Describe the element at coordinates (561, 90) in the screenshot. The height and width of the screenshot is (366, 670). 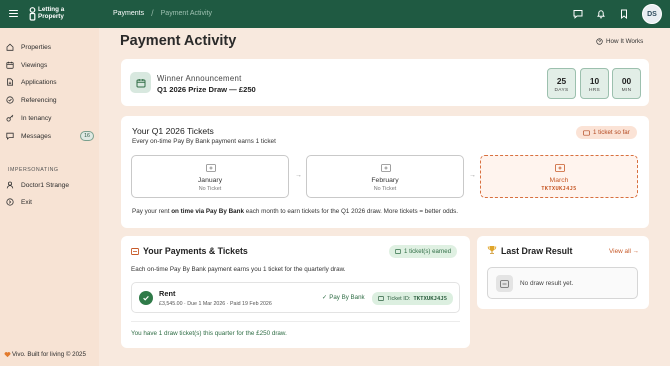
I see `countdown-unit: DAYS` at that location.